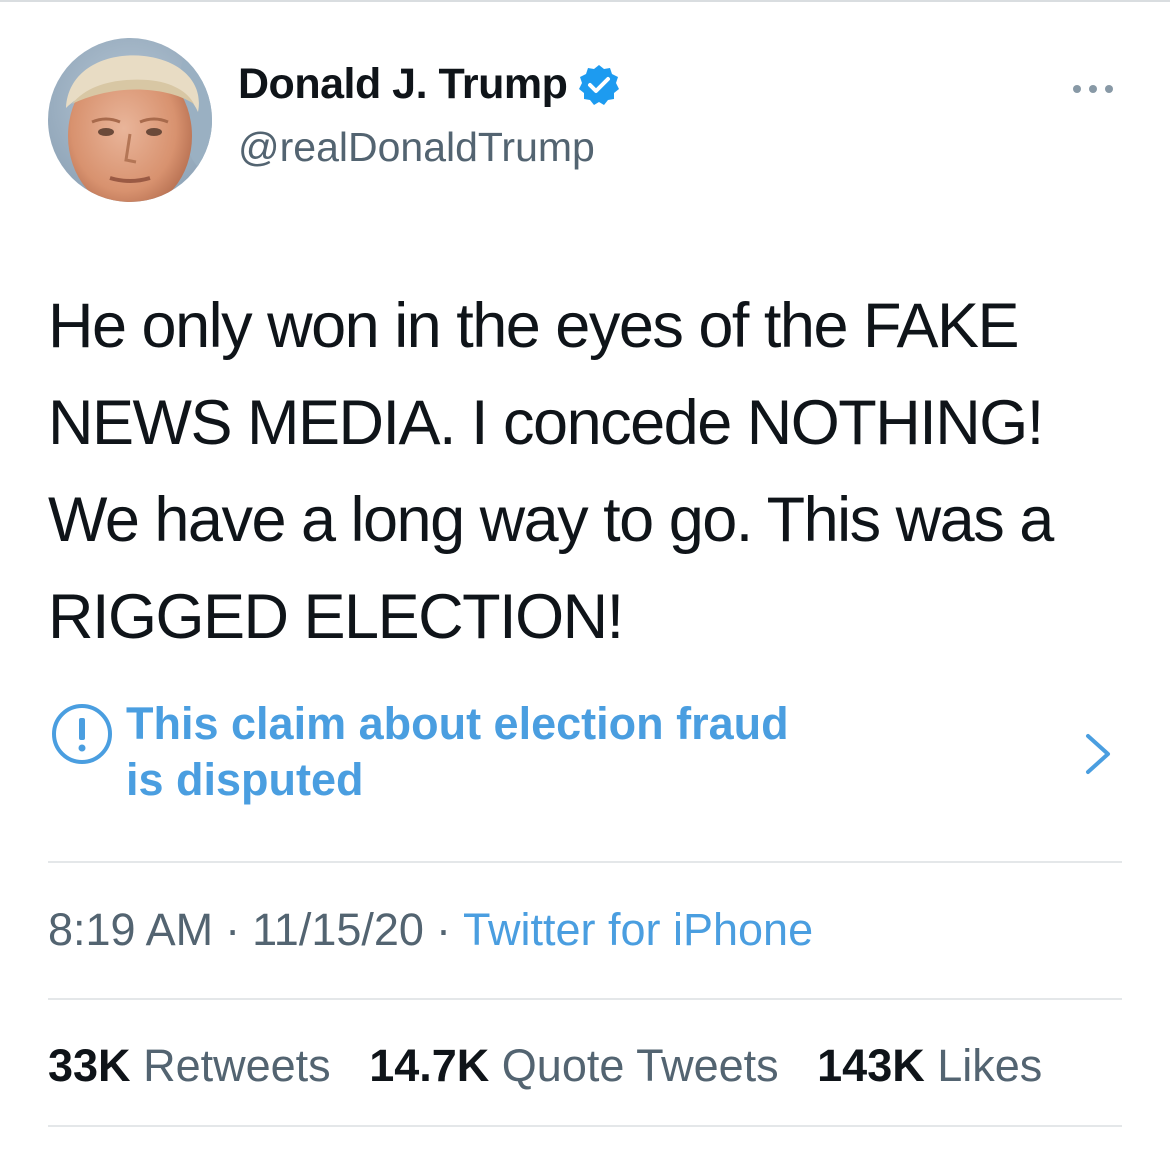 Image resolution: width=1170 pixels, height=1153 pixels. I want to click on quote-tweets-count: 14.7K, so click(429, 1065).